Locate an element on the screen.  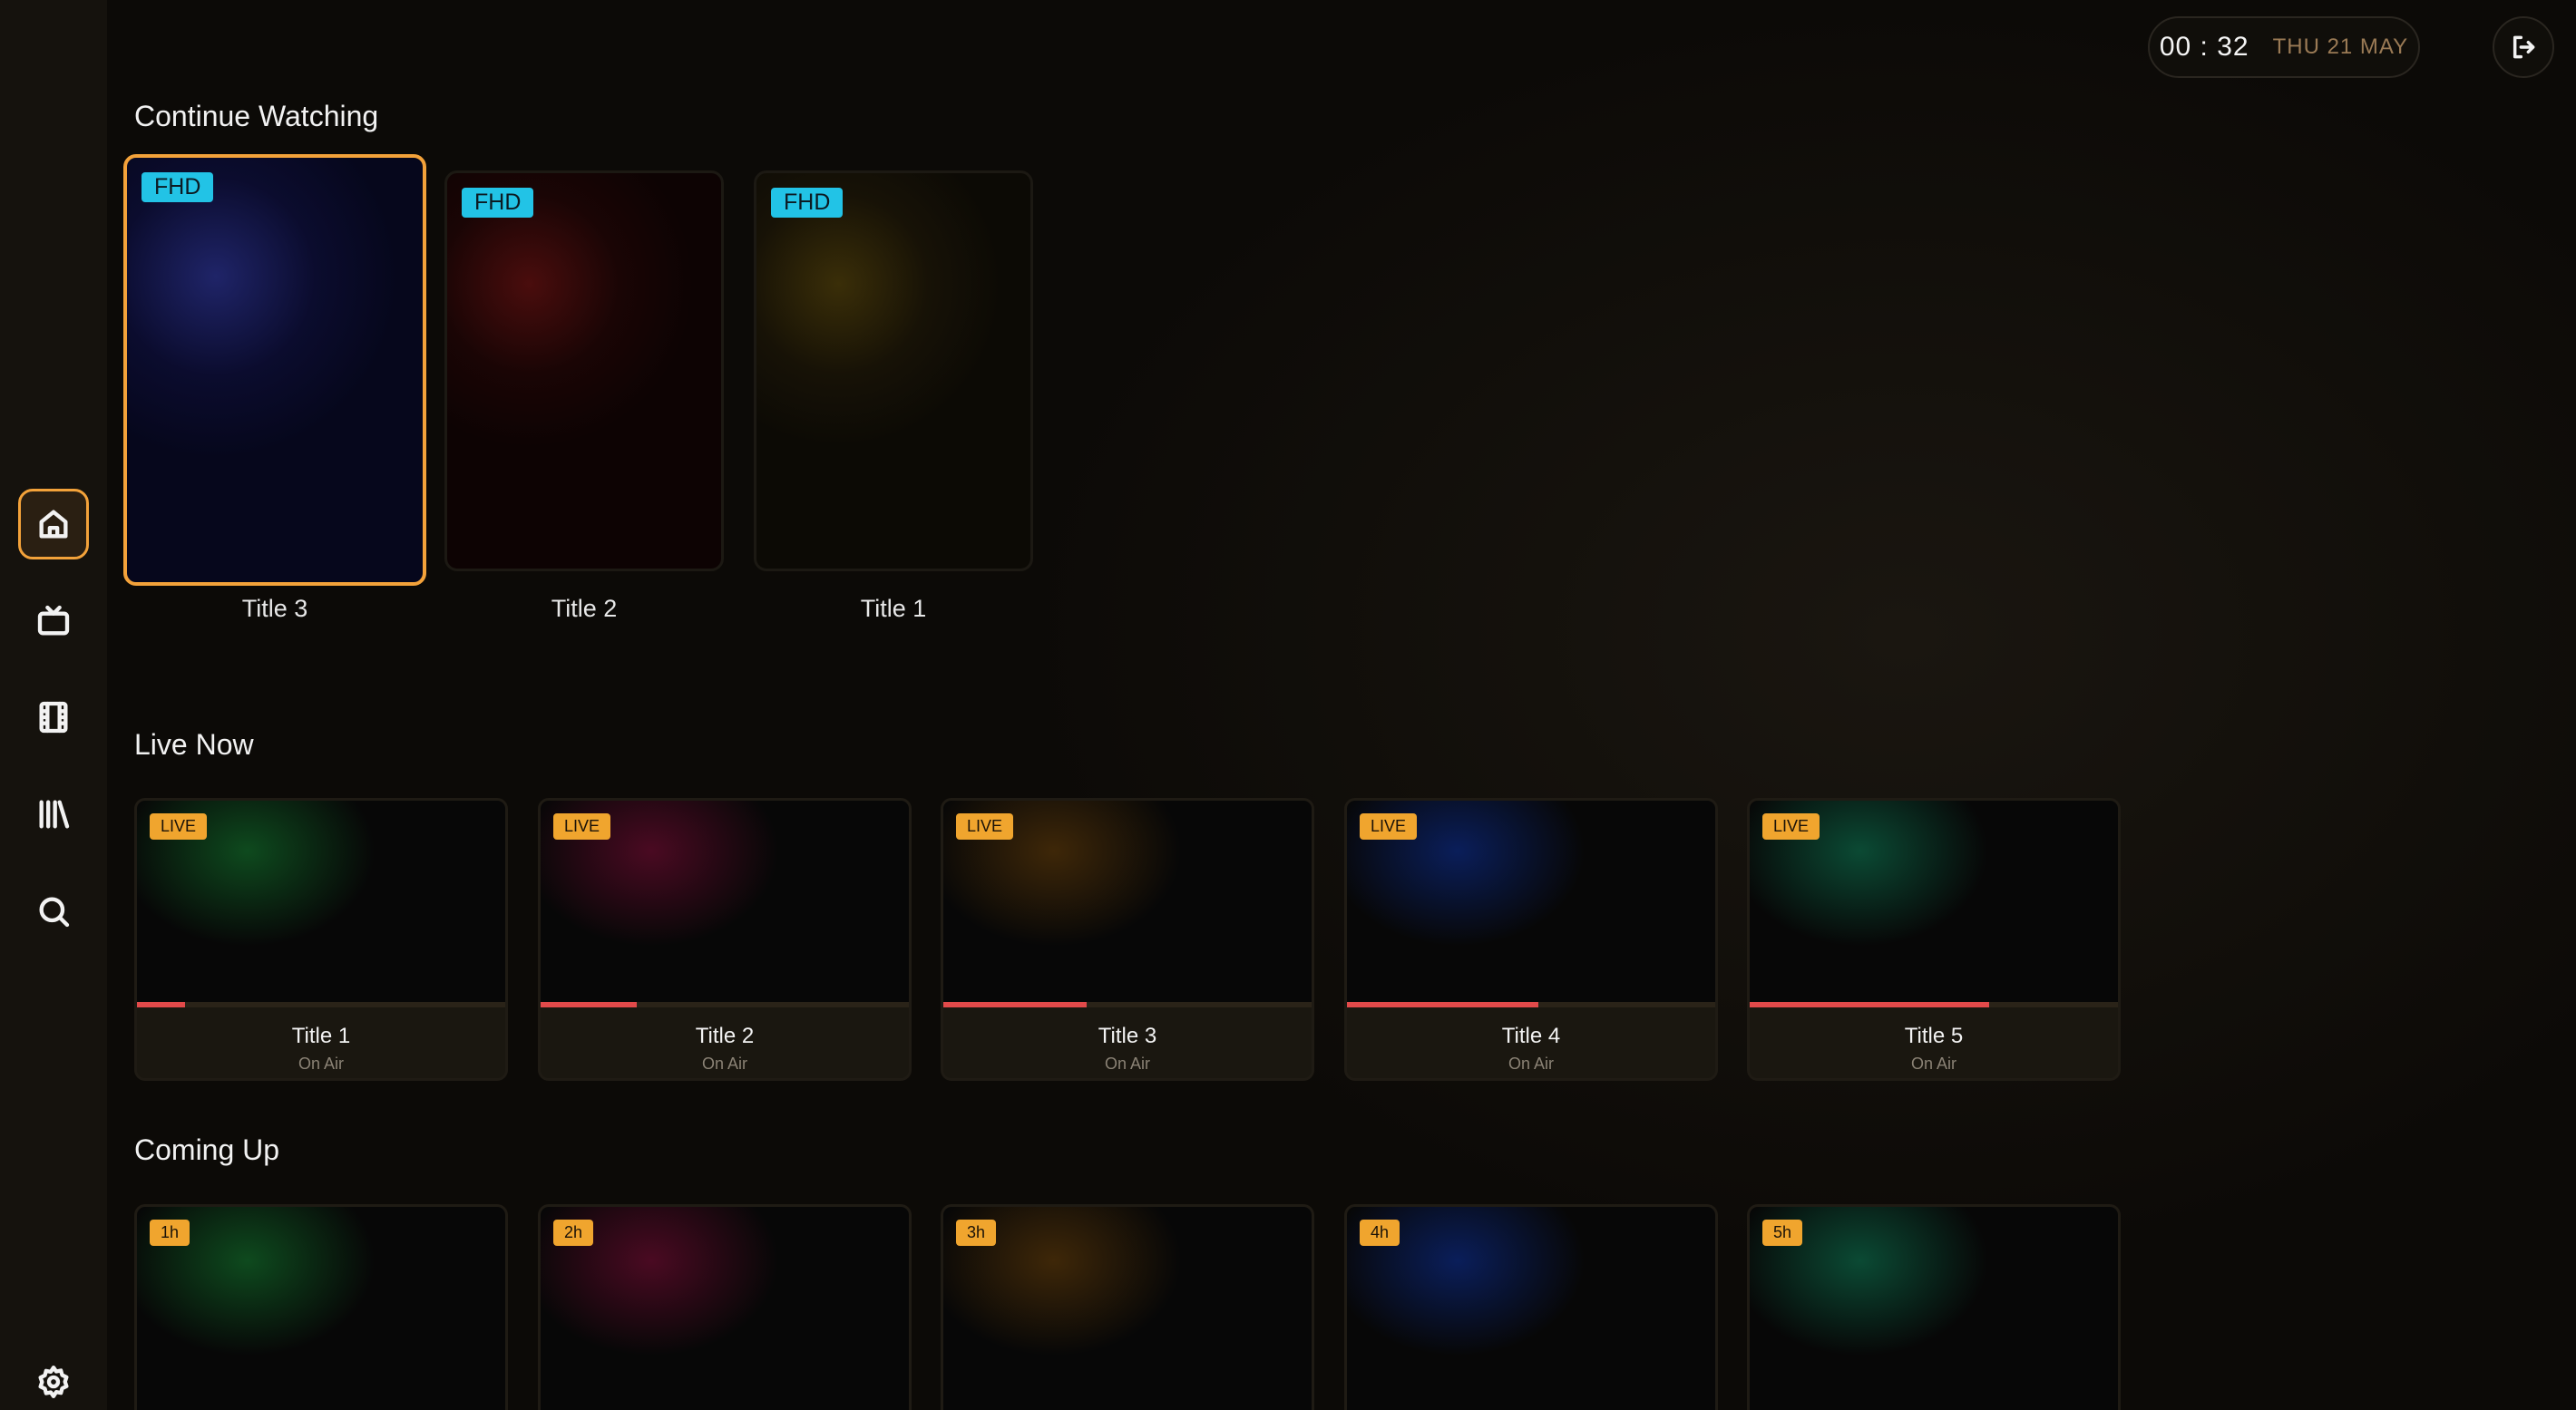
live-title: Title 1 is located at coordinates (321, 1036).